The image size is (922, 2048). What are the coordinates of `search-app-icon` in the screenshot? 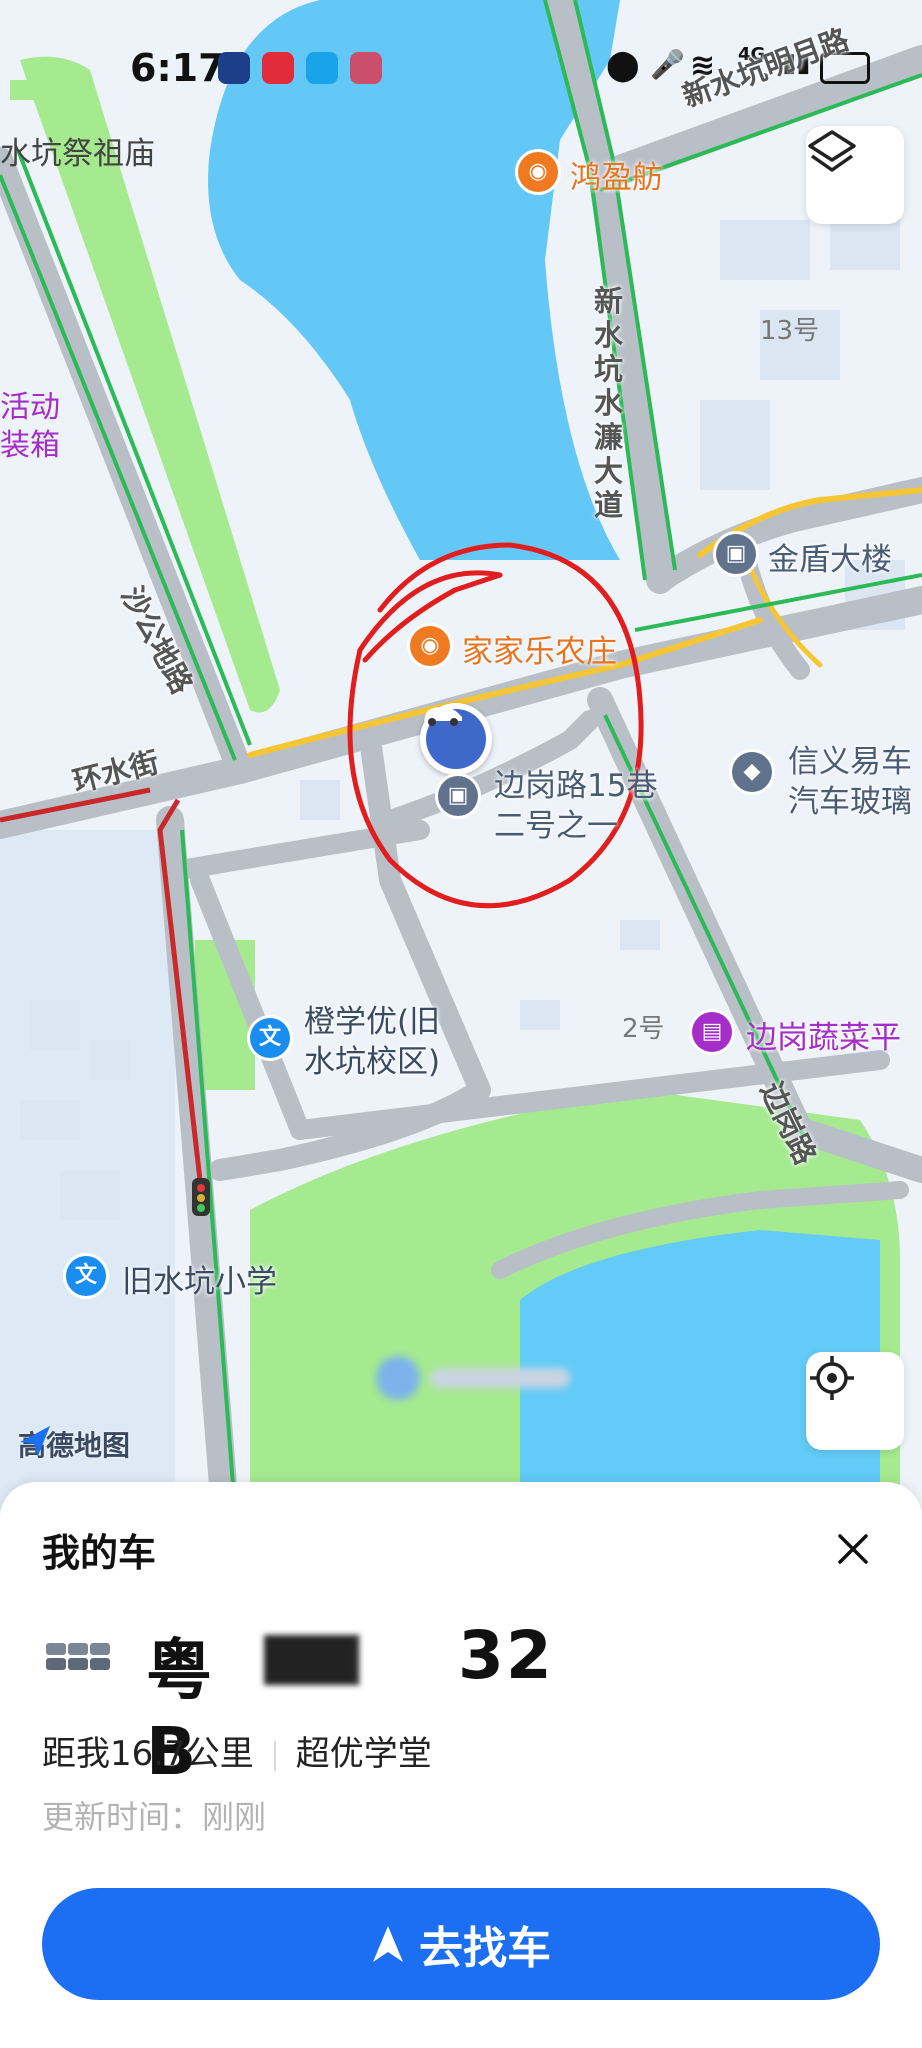 It's located at (322, 68).